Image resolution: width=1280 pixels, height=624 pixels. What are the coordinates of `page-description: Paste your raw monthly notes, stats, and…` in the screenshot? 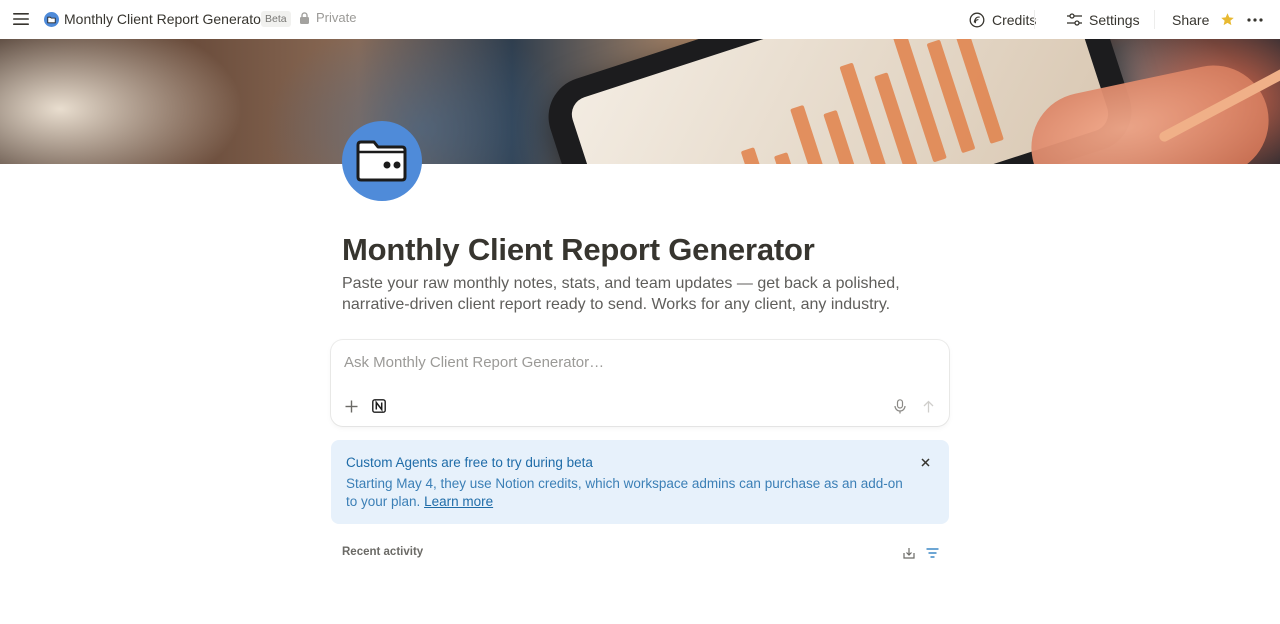 It's located at (621, 294).